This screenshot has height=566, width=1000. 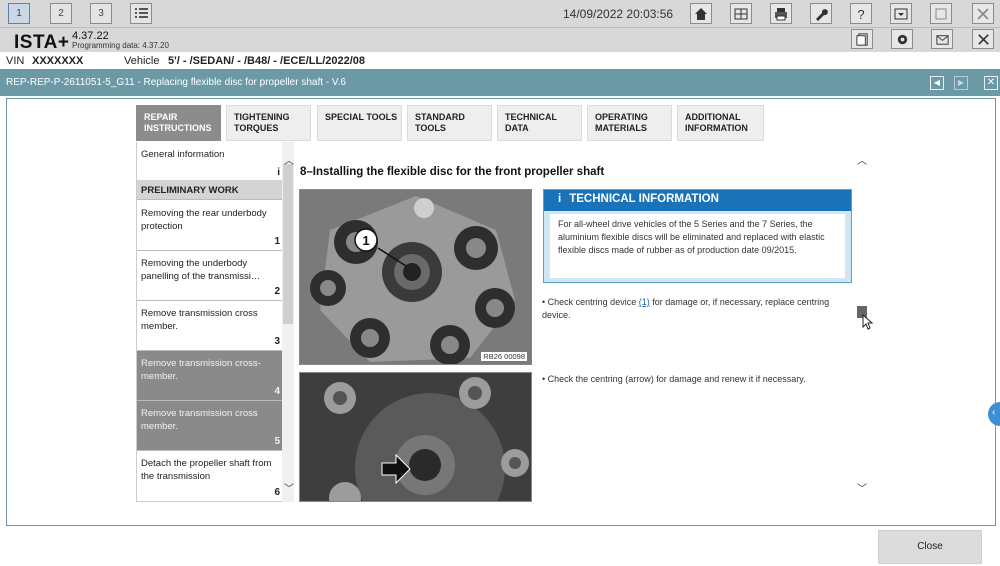 I want to click on mail-button, so click(x=942, y=39).